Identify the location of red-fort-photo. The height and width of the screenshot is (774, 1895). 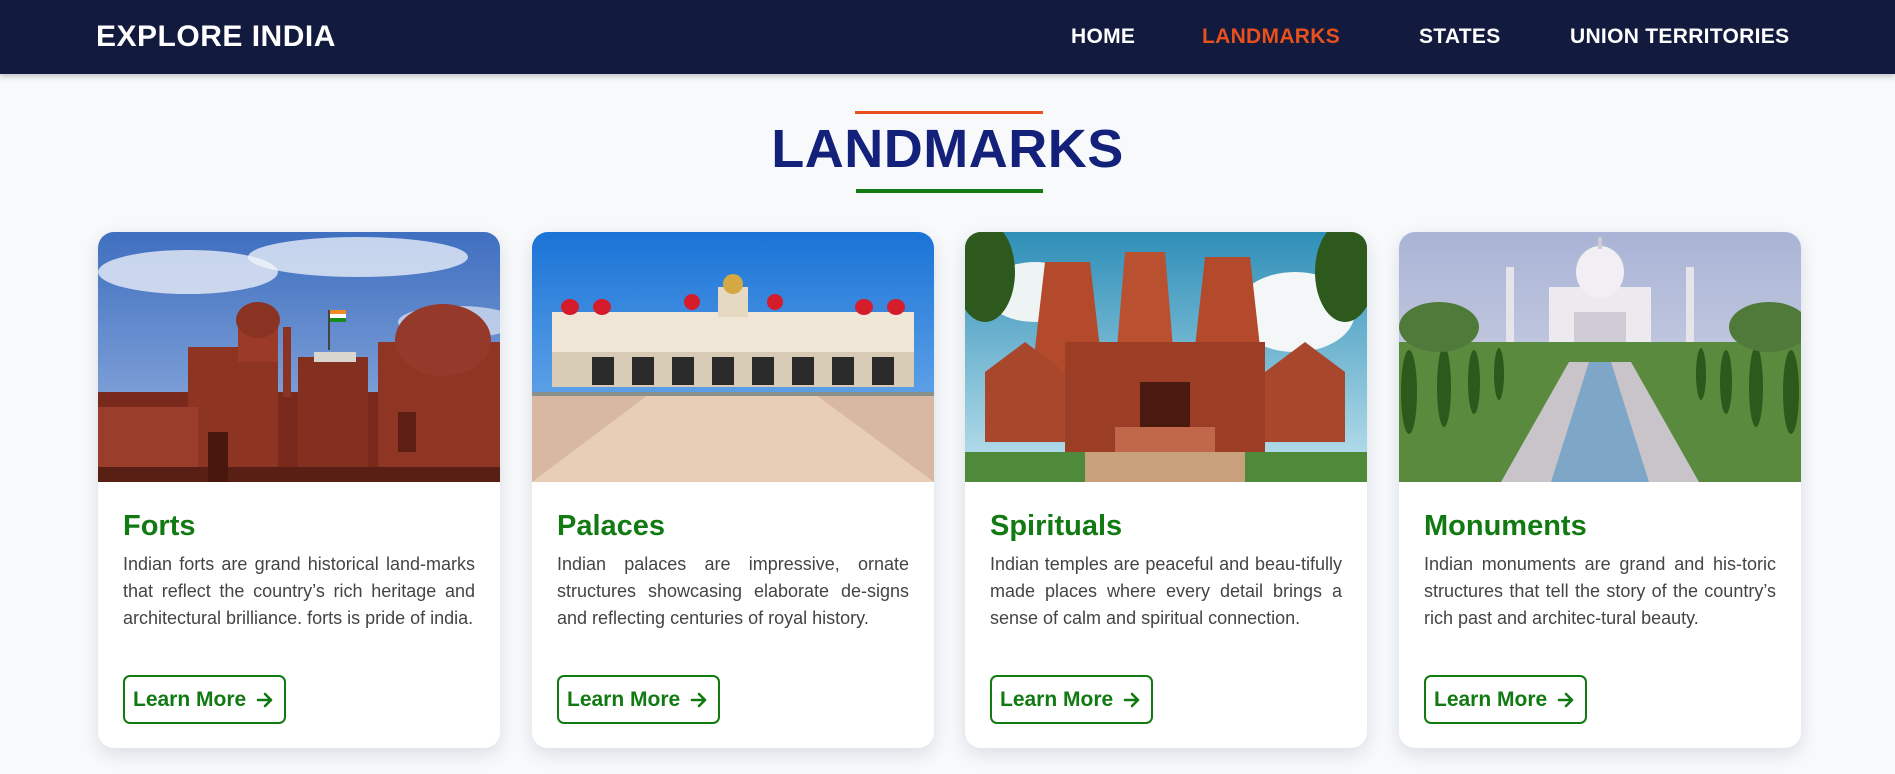
(299, 357).